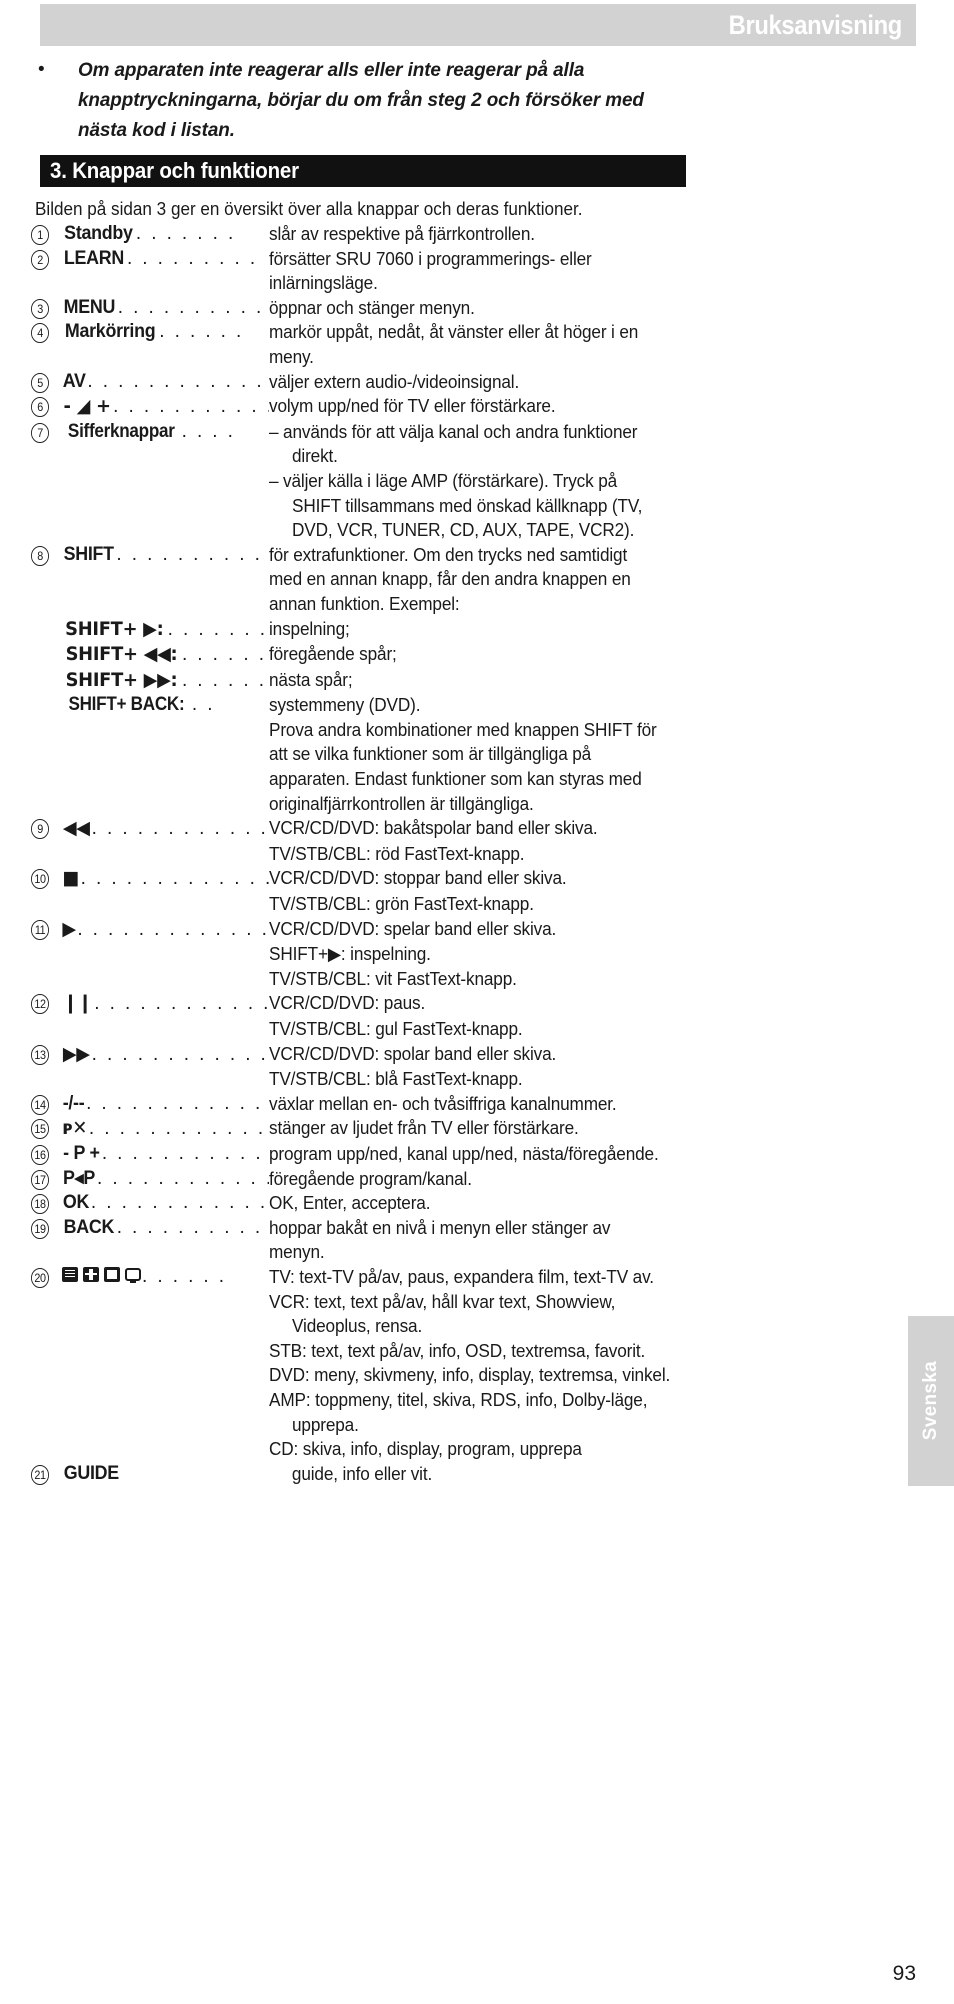  Describe the element at coordinates (393, 978) in the screenshot. I see `continuation-text: TV/STB/CBL: vit FastText-knapp.` at that location.